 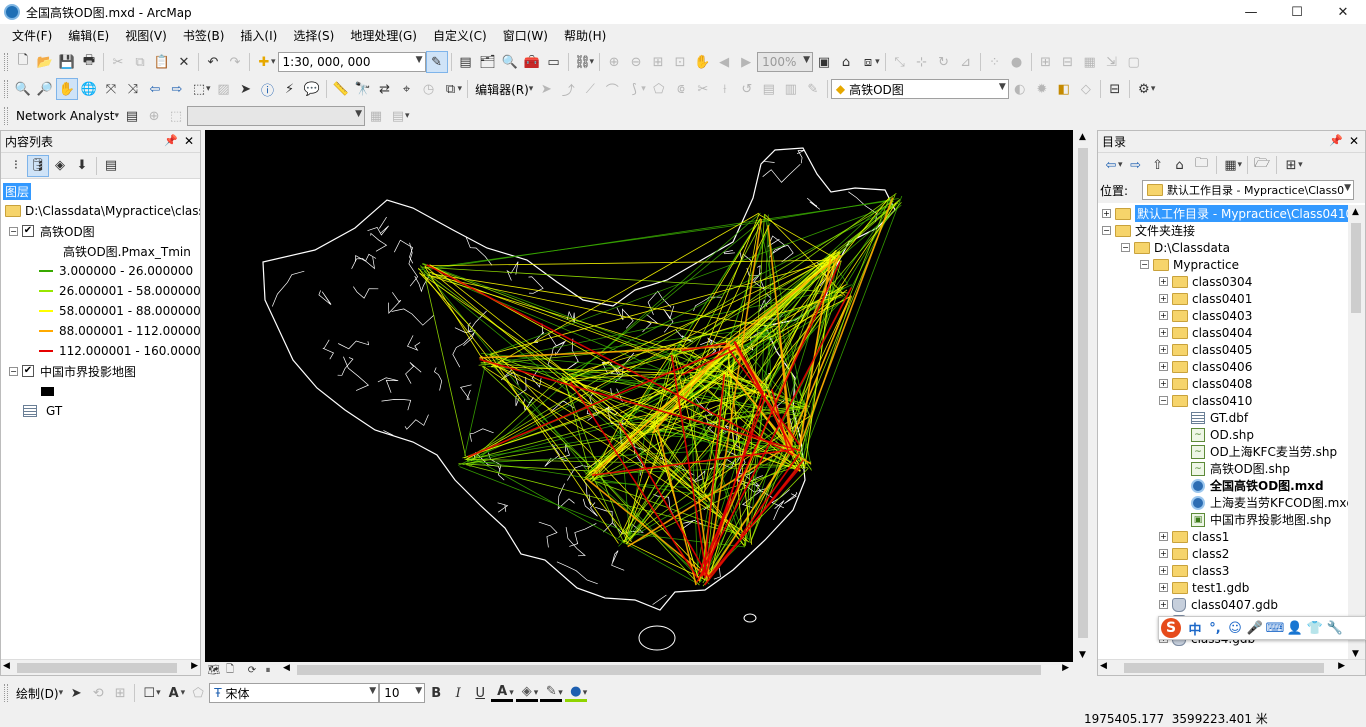 What do you see at coordinates (480, 693) in the screenshot?
I see `underline-button: U` at bounding box center [480, 693].